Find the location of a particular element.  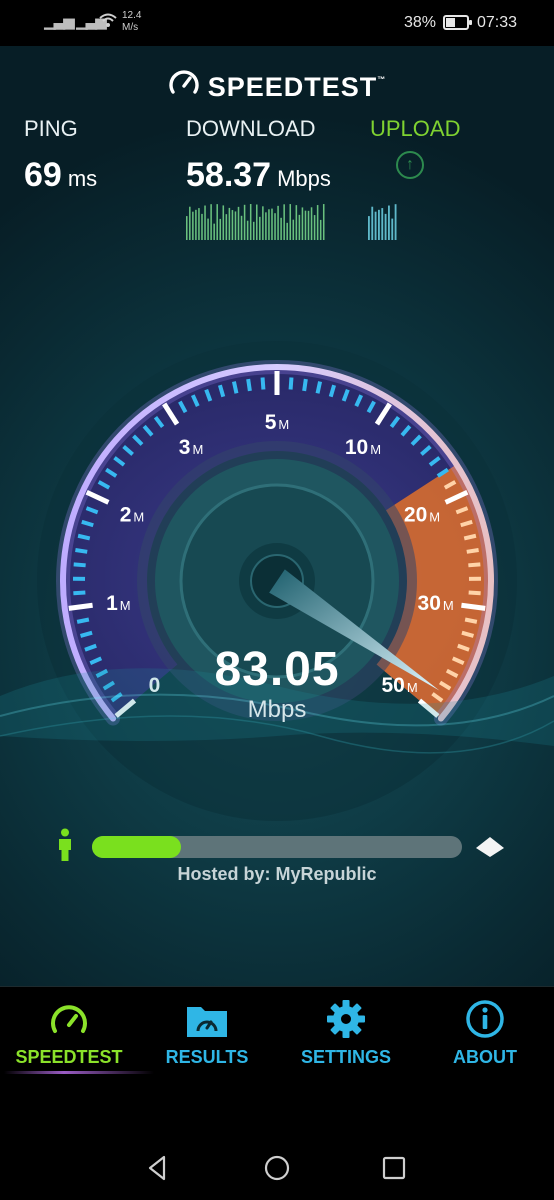

network-speed: 12.4 M/s is located at coordinates (132, 21).